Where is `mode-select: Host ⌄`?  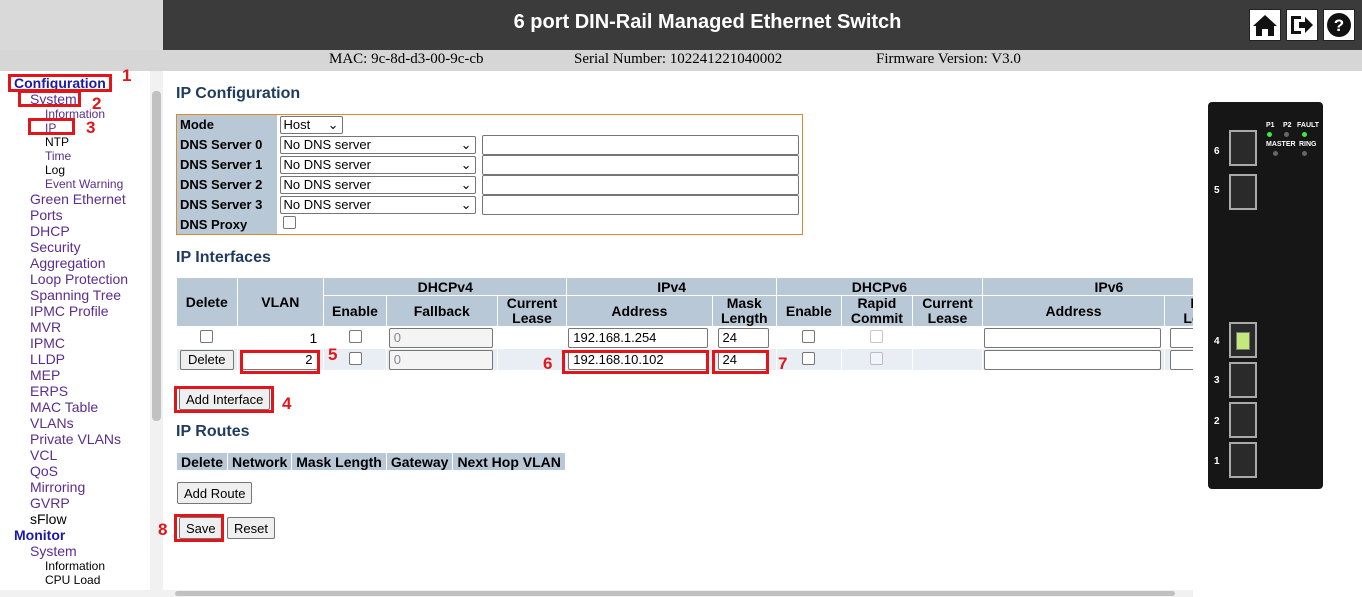
mode-select: Host ⌄ is located at coordinates (311, 124).